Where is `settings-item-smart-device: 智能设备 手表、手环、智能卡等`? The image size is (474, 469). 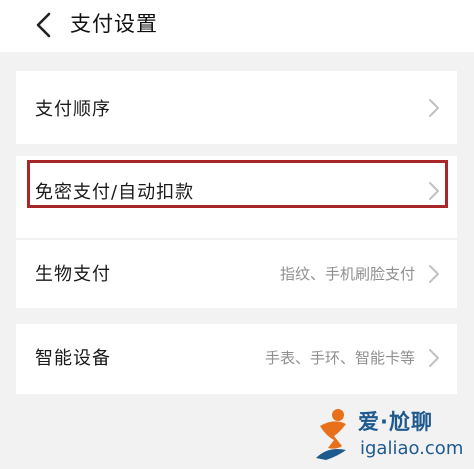
settings-item-smart-device: 智能设备 手表、手环、智能卡等 is located at coordinates (236, 359).